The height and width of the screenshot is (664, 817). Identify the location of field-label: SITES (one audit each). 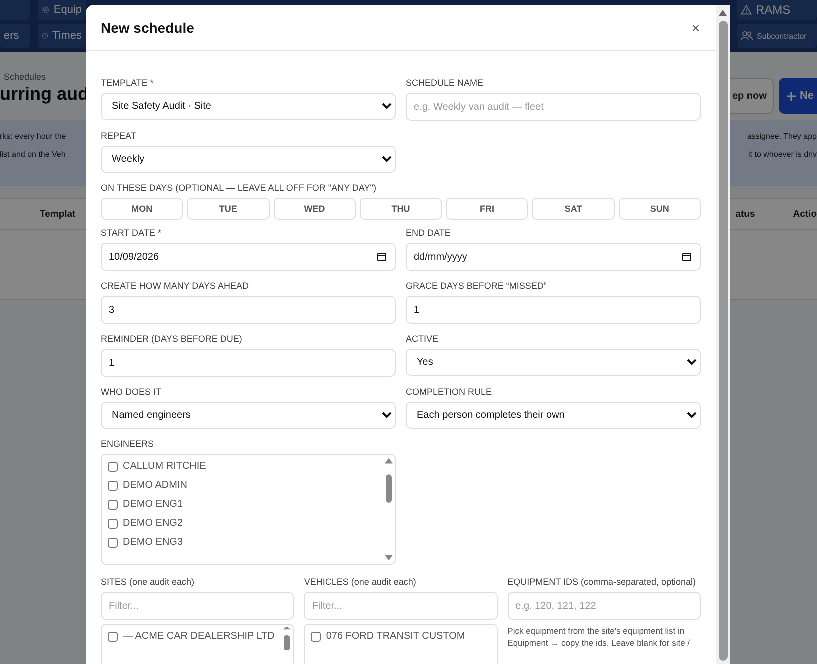
(148, 582).